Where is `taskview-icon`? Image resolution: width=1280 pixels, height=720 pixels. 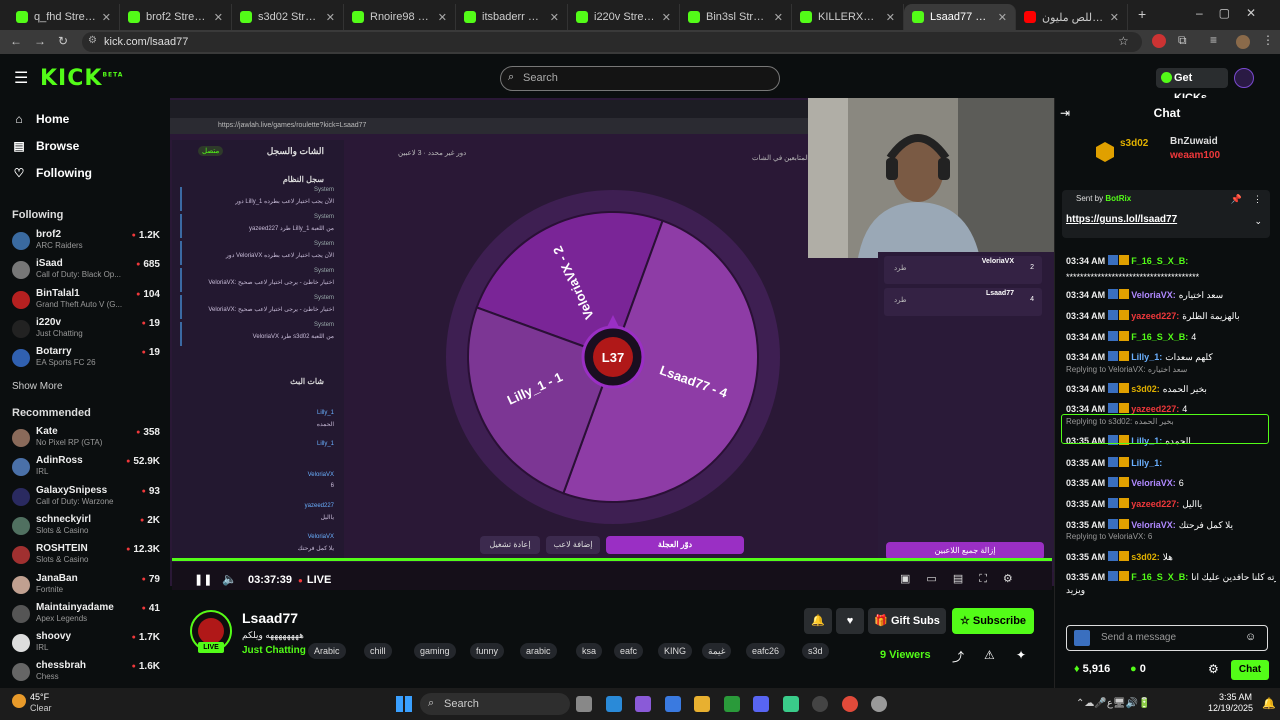
taskview-icon is located at coordinates (584, 704).